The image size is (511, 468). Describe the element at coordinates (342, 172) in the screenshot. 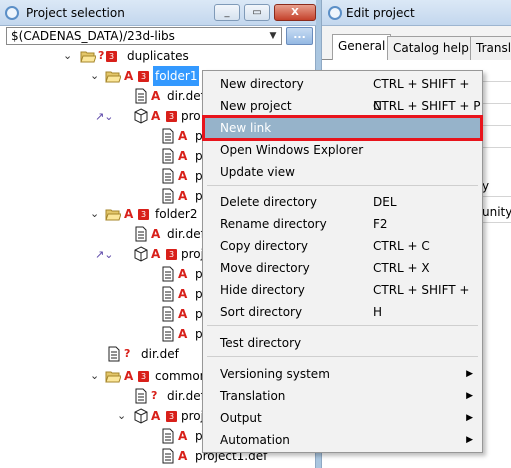

I see `menu-item-update-view: Update view` at that location.